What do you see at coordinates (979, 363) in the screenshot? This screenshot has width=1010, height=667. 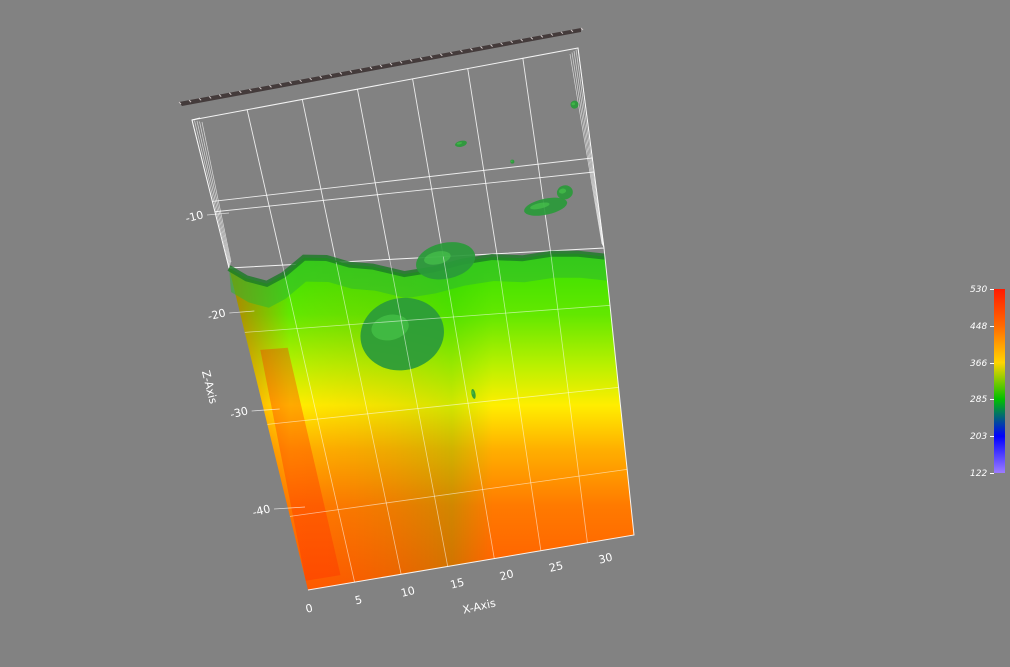 I see `colorbar-tick-label: 366` at bounding box center [979, 363].